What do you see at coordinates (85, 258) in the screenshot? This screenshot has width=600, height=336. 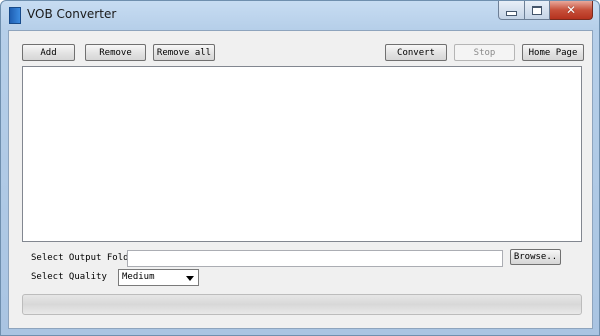 I see `output-folder-label: Select Output Folder` at bounding box center [85, 258].